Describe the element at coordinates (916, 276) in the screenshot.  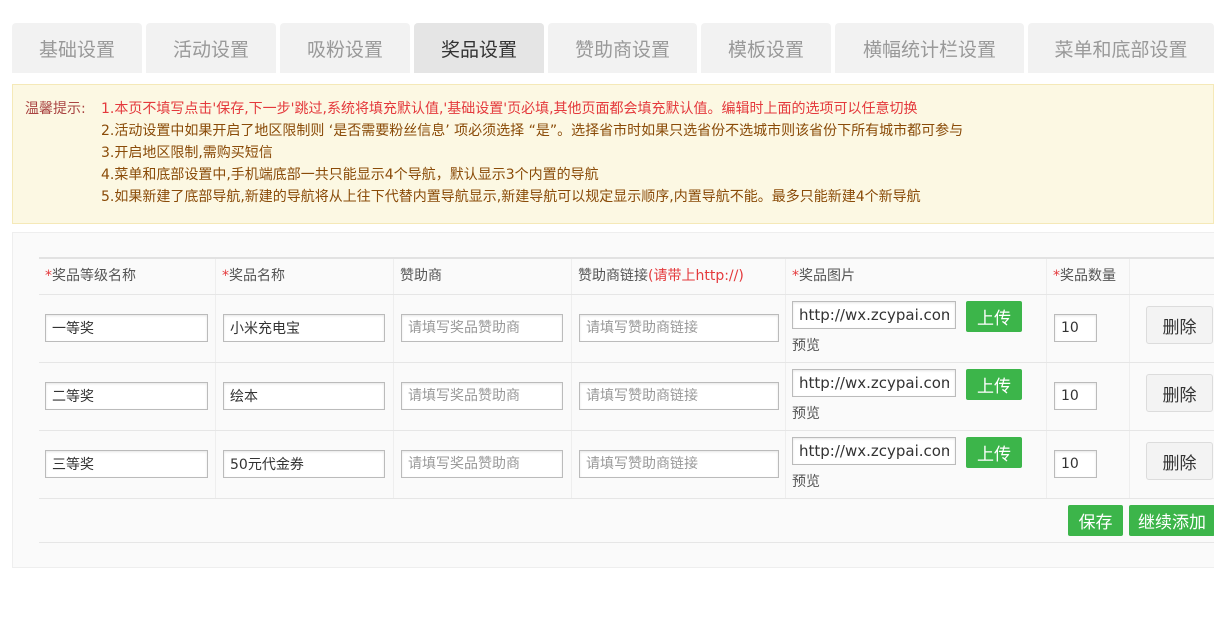
I see `header-prize-image: *奖品图片` at that location.